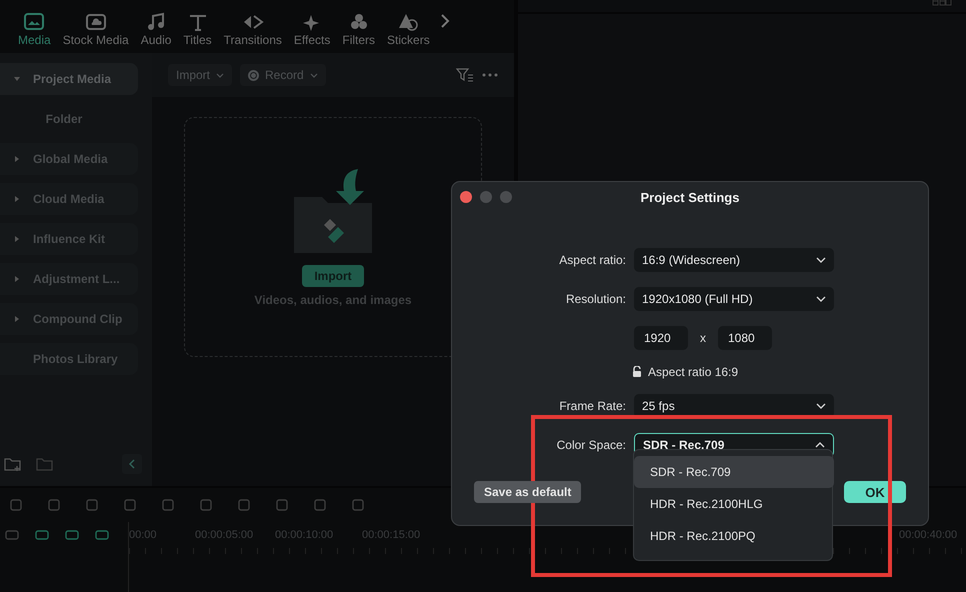 This screenshot has width=966, height=592. What do you see at coordinates (733, 536) in the screenshot?
I see `dropdown-option: HDR - Rec.2100PQ` at bounding box center [733, 536].